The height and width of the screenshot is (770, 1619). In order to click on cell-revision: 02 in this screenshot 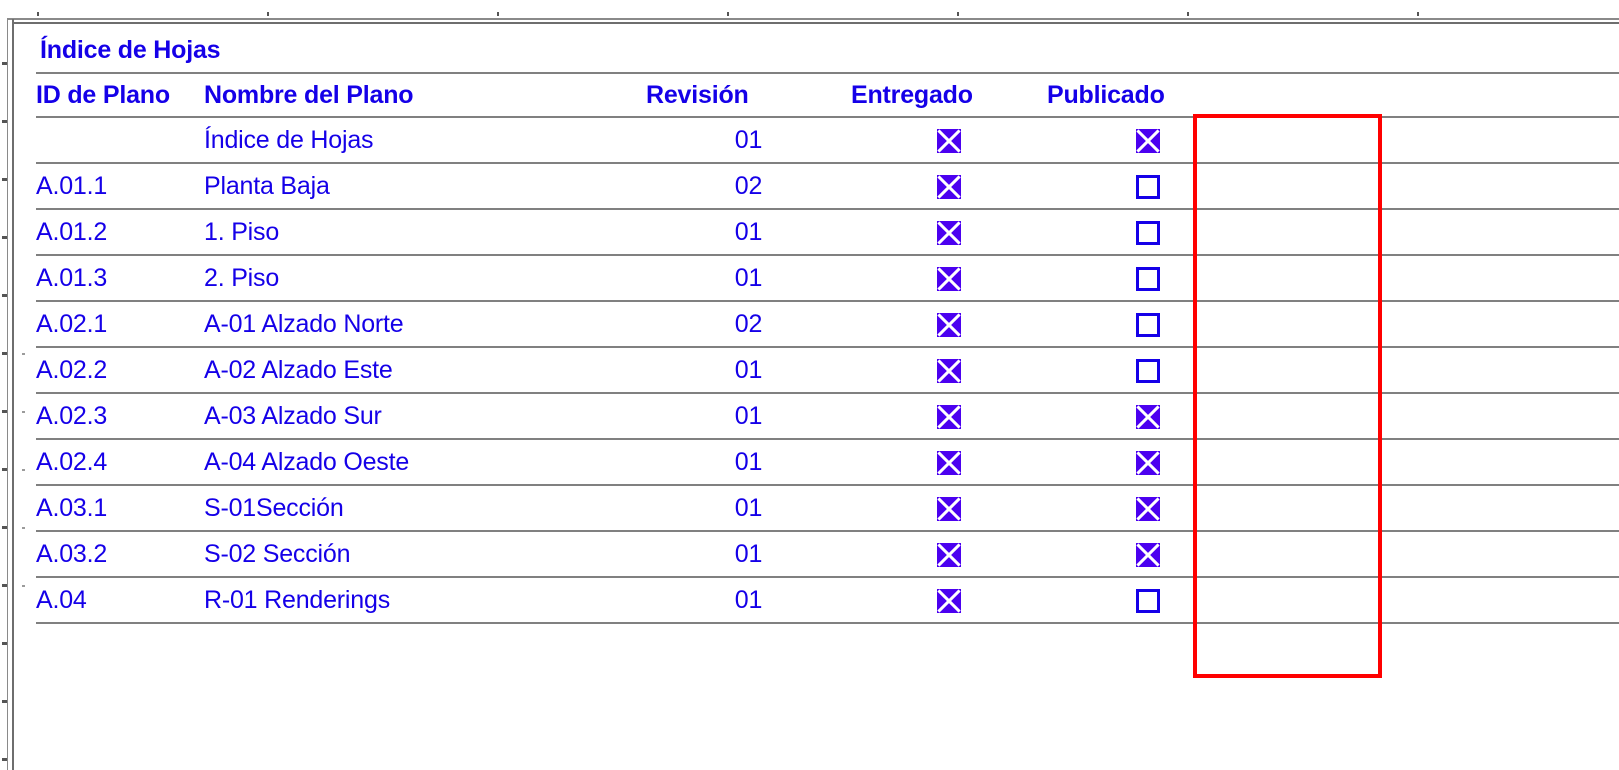, I will do `click(748, 185)`.